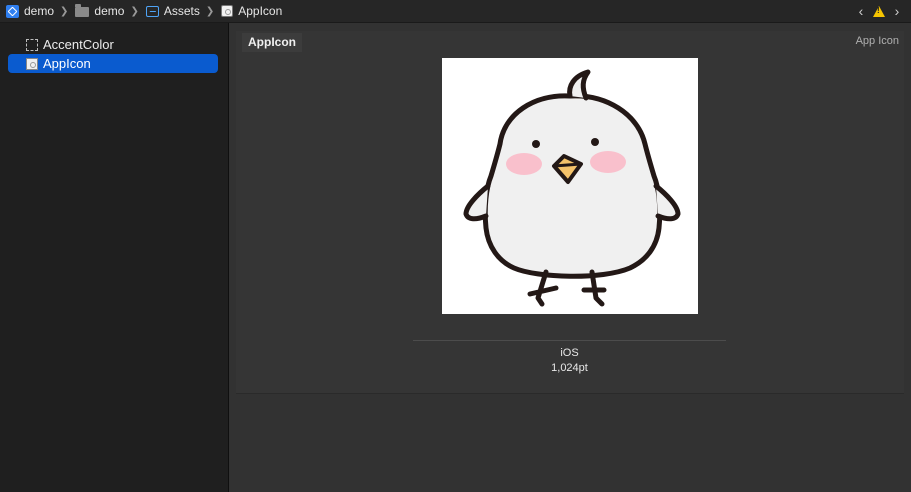 Image resolution: width=911 pixels, height=492 pixels. Describe the element at coordinates (82, 10) in the screenshot. I see `folder-icon` at that location.